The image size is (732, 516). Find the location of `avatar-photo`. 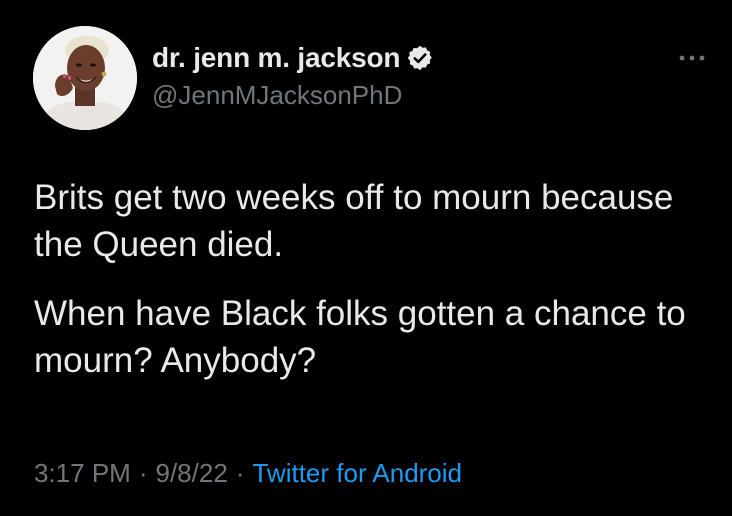

avatar-photo is located at coordinates (85, 78).